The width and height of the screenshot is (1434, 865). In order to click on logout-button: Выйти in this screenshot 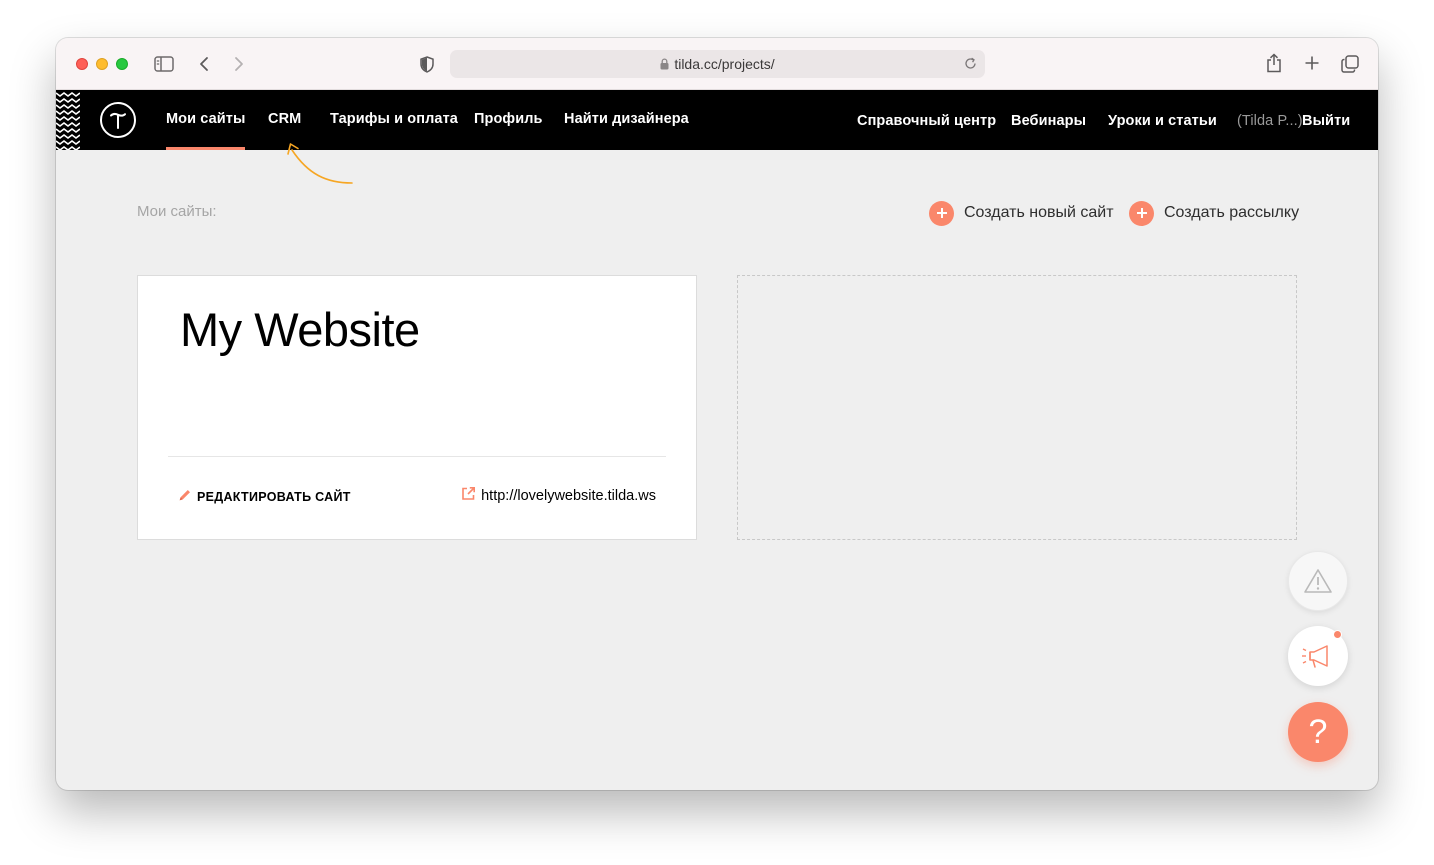, I will do `click(1326, 122)`.